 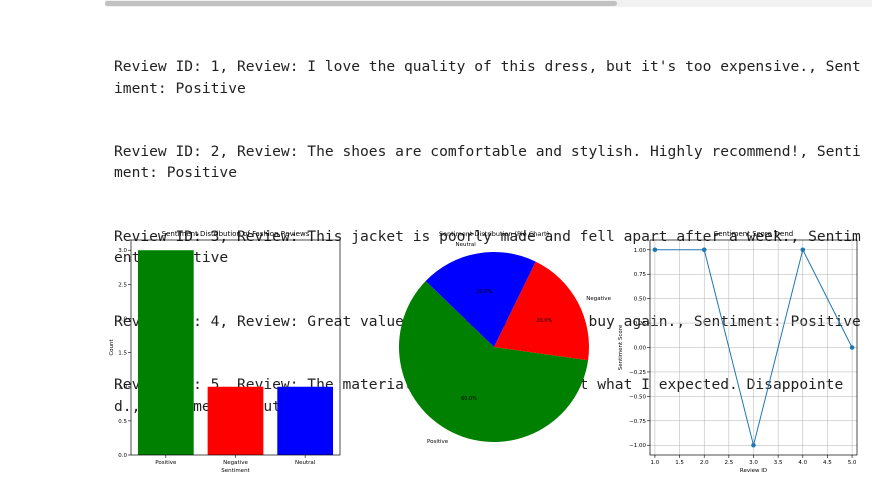 I want to click on y-tick-label: 2.5, so click(x=122, y=285).